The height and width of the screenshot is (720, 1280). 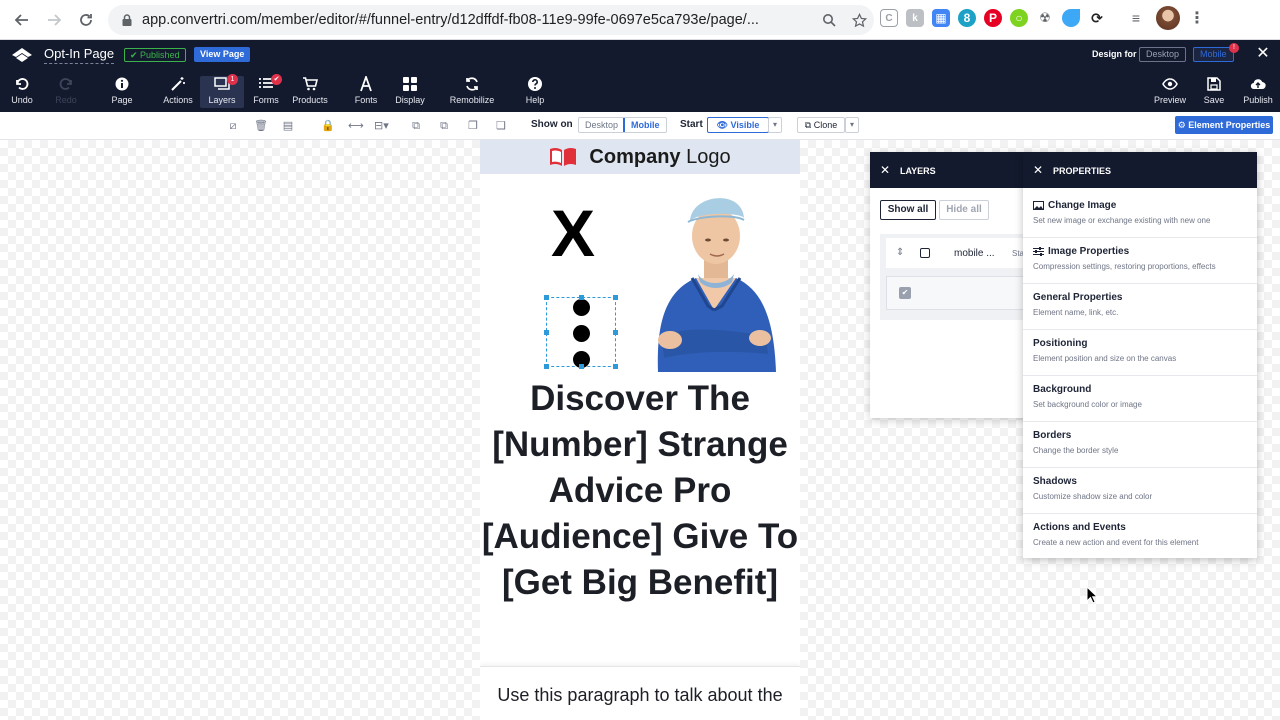 I want to click on layers-count-badge: 1, so click(x=232, y=79).